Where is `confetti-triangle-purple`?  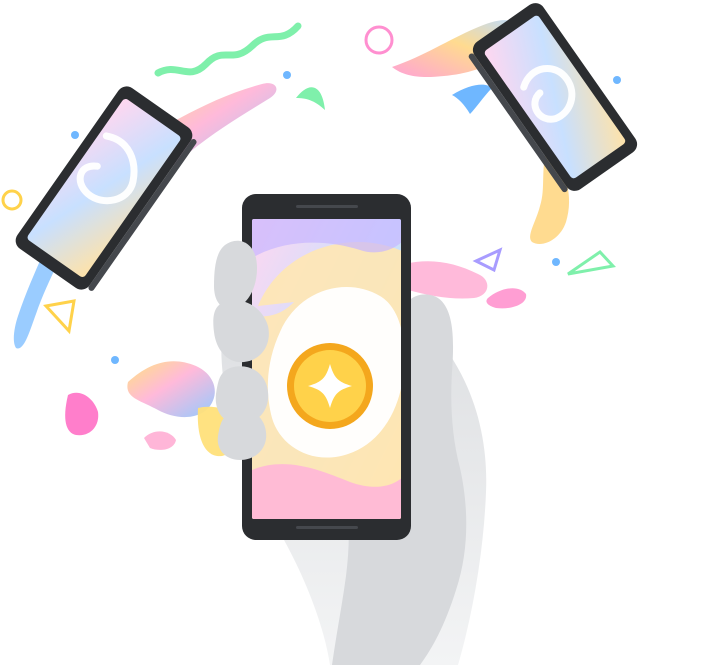 confetti-triangle-purple is located at coordinates (487, 260).